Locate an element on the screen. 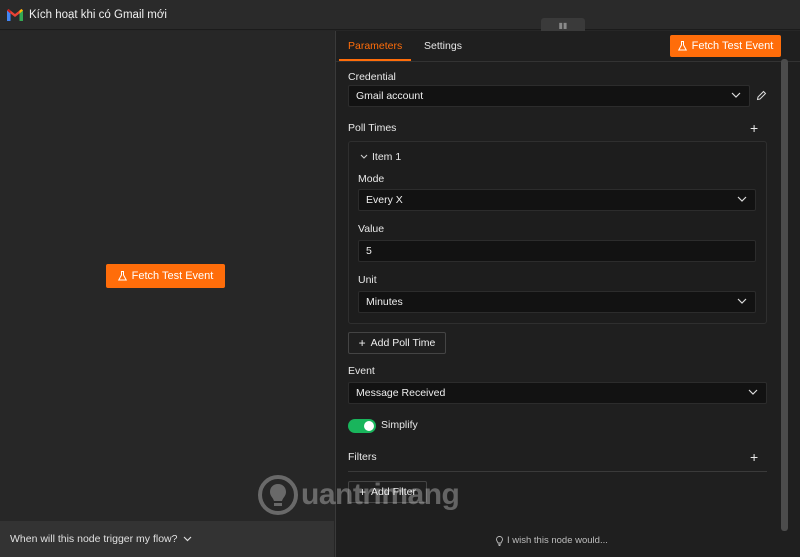 Image resolution: width=800 pixels, height=557 pixels. add-filter-plus-icon: + is located at coordinates (754, 457).